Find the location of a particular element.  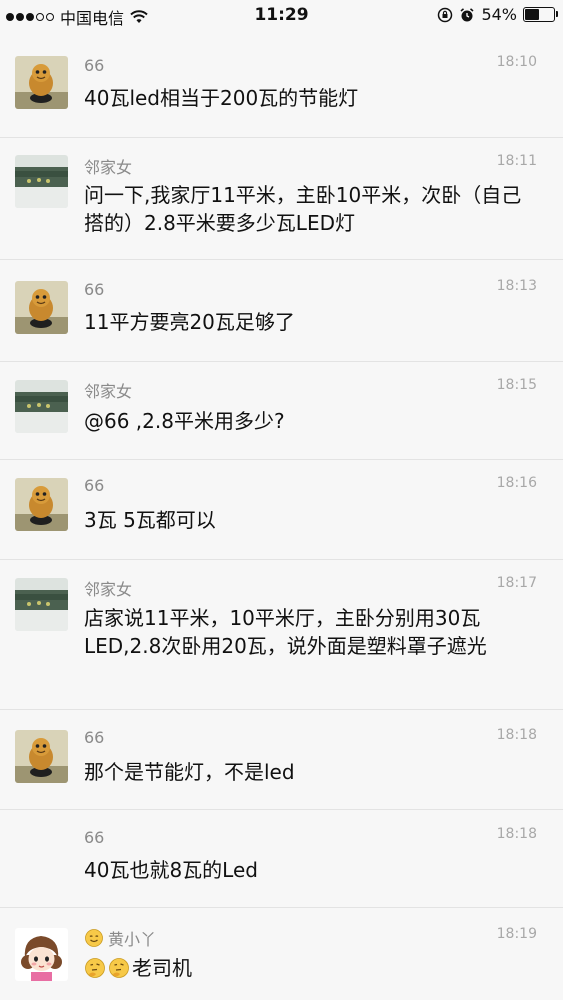

message-item: 黄小丫 18:19 老司机 is located at coordinates (281, 954).